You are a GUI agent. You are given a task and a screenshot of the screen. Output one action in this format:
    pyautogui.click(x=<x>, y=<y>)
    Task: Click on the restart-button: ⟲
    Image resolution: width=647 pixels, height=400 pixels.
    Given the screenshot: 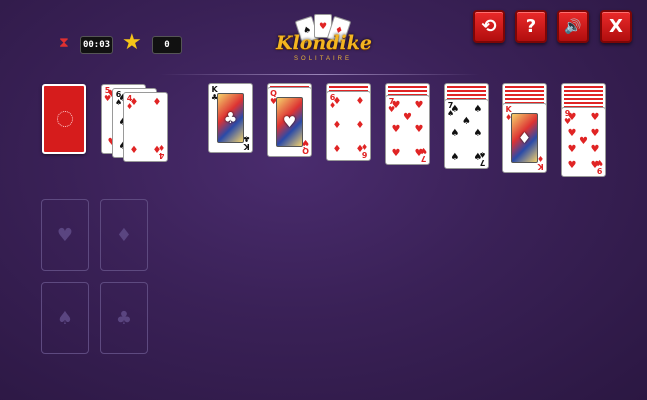 What is the action you would take?
    pyautogui.click(x=489, y=26)
    